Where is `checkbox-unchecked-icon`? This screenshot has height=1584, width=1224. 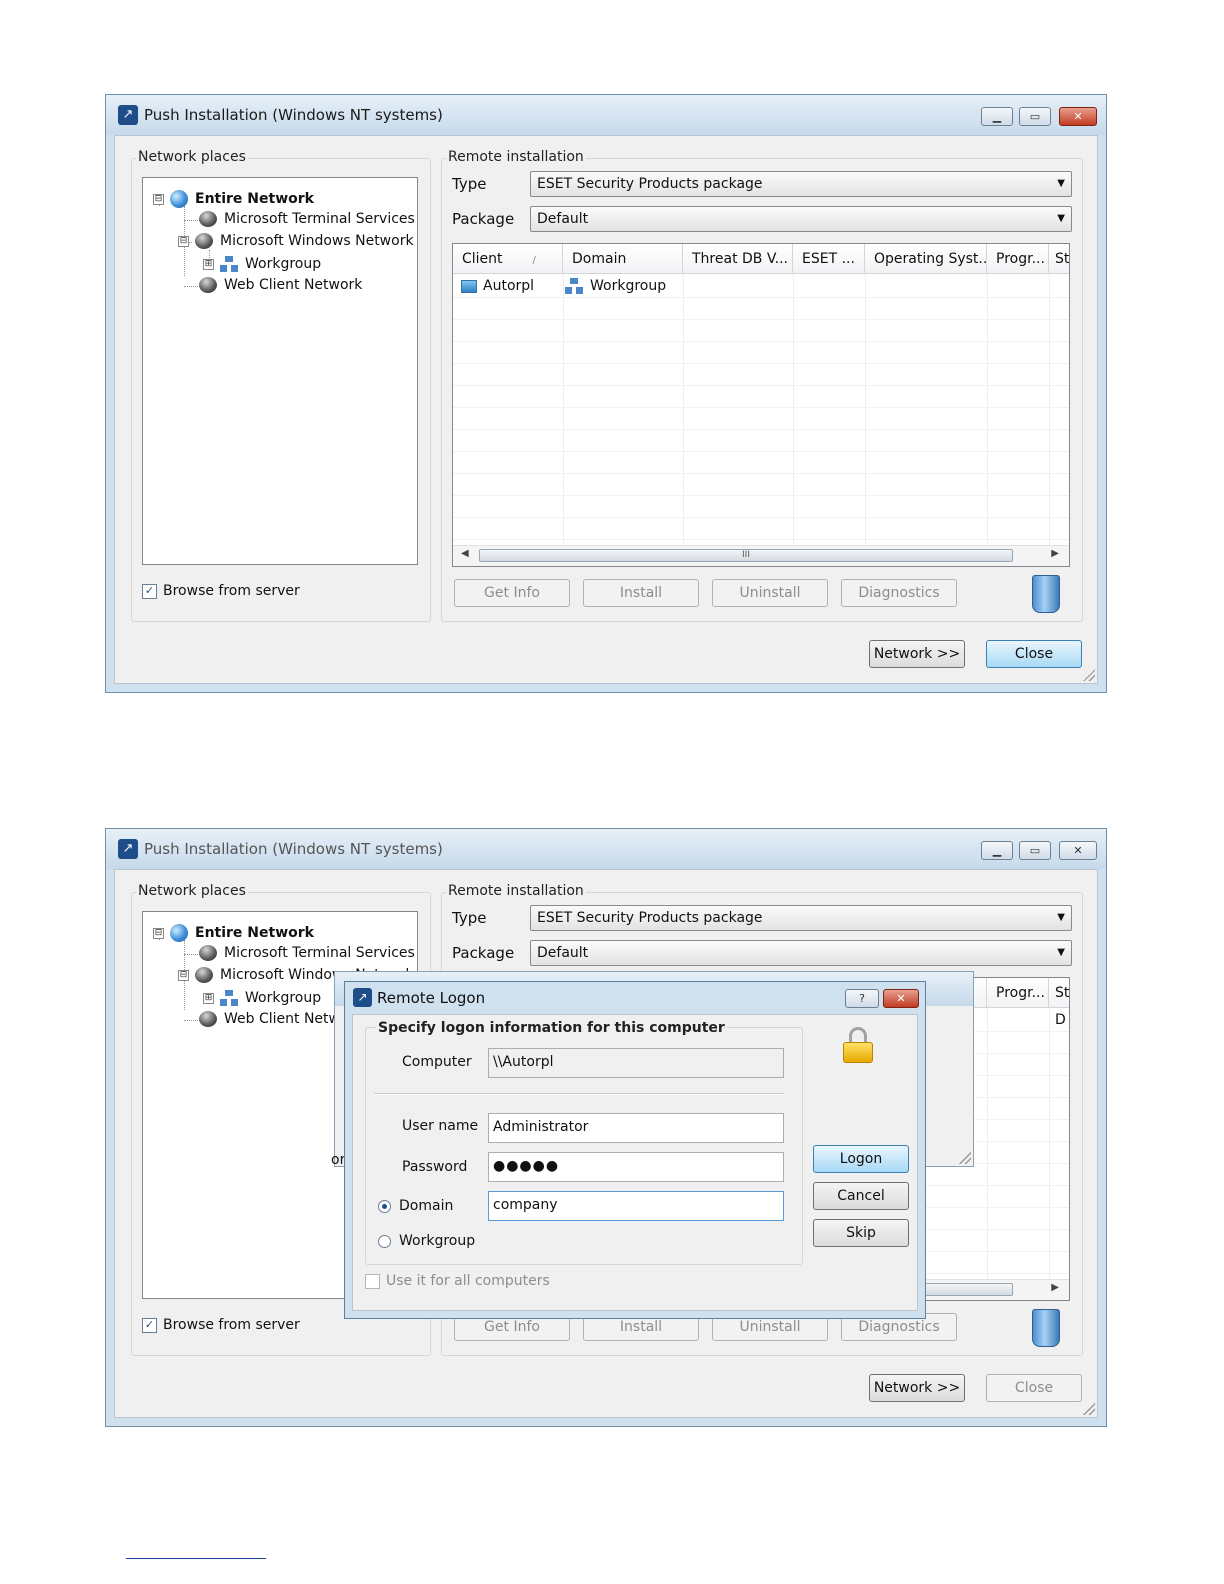
checkbox-unchecked-icon is located at coordinates (372, 1281).